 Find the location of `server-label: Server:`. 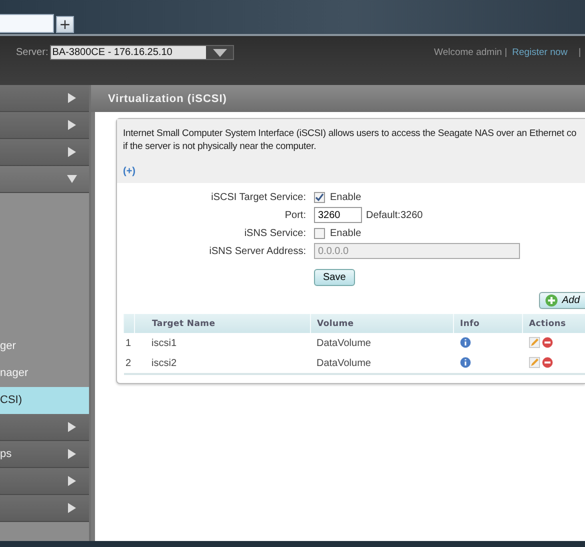

server-label: Server: is located at coordinates (32, 52).